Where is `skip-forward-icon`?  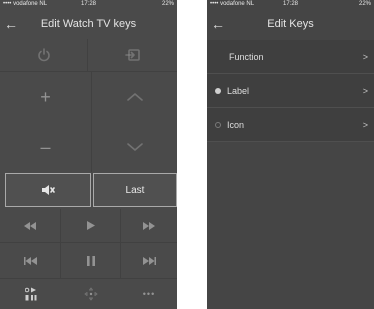
skip-forward-icon is located at coordinates (149, 260).